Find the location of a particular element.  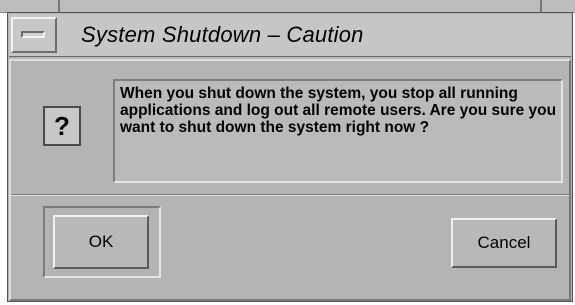

ok-button: OK is located at coordinates (101, 242).